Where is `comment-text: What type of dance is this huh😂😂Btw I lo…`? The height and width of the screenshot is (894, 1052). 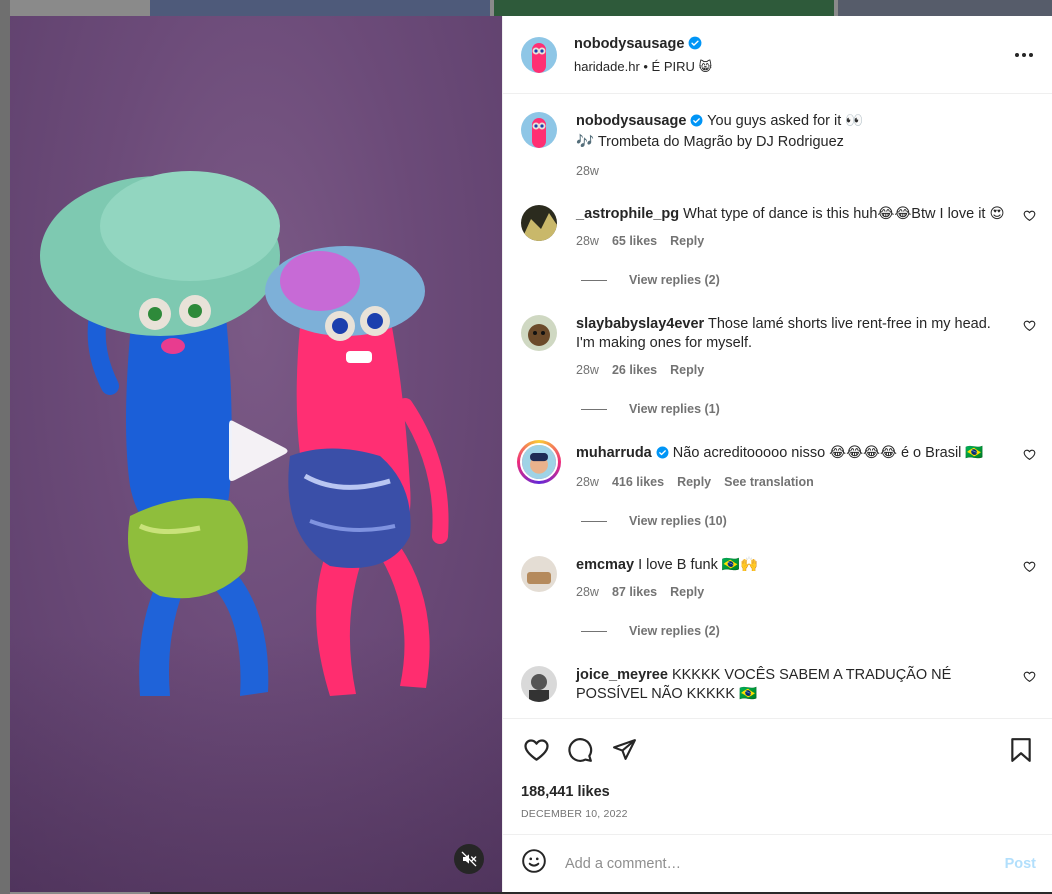
comment-text: What type of dance is this huh😂😂Btw I lo… is located at coordinates (844, 214).